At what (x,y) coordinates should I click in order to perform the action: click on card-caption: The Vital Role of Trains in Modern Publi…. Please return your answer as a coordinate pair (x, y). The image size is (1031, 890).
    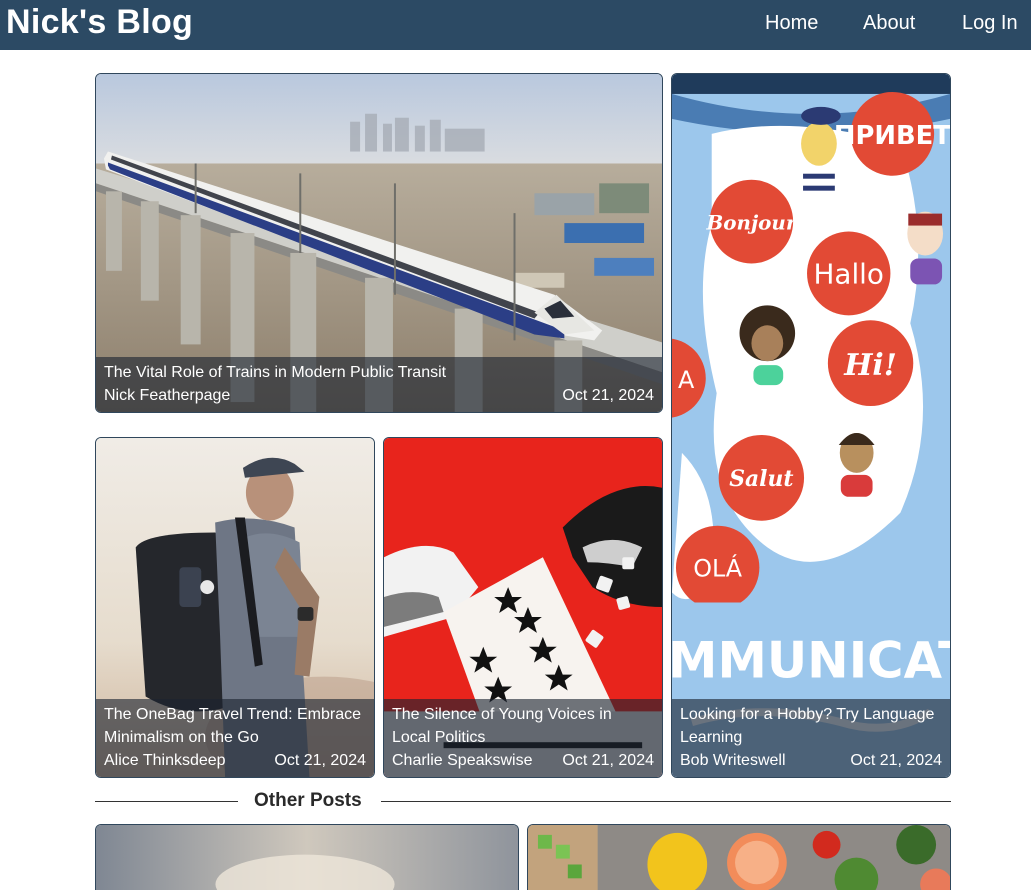
    Looking at the image, I should click on (379, 384).